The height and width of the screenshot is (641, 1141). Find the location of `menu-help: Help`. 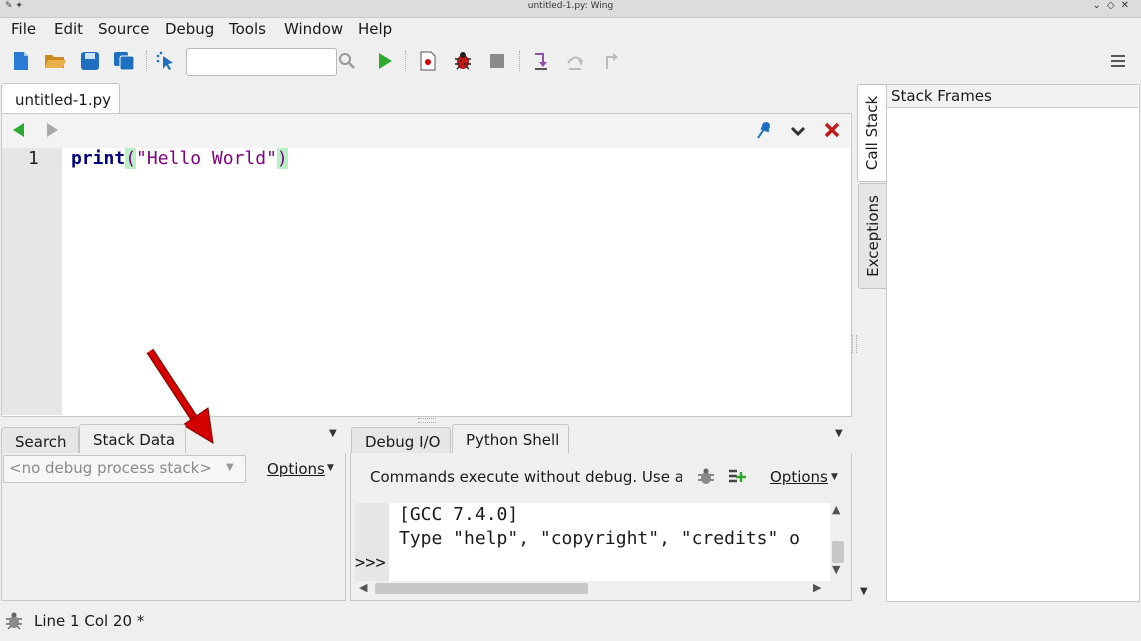

menu-help: Help is located at coordinates (375, 29).